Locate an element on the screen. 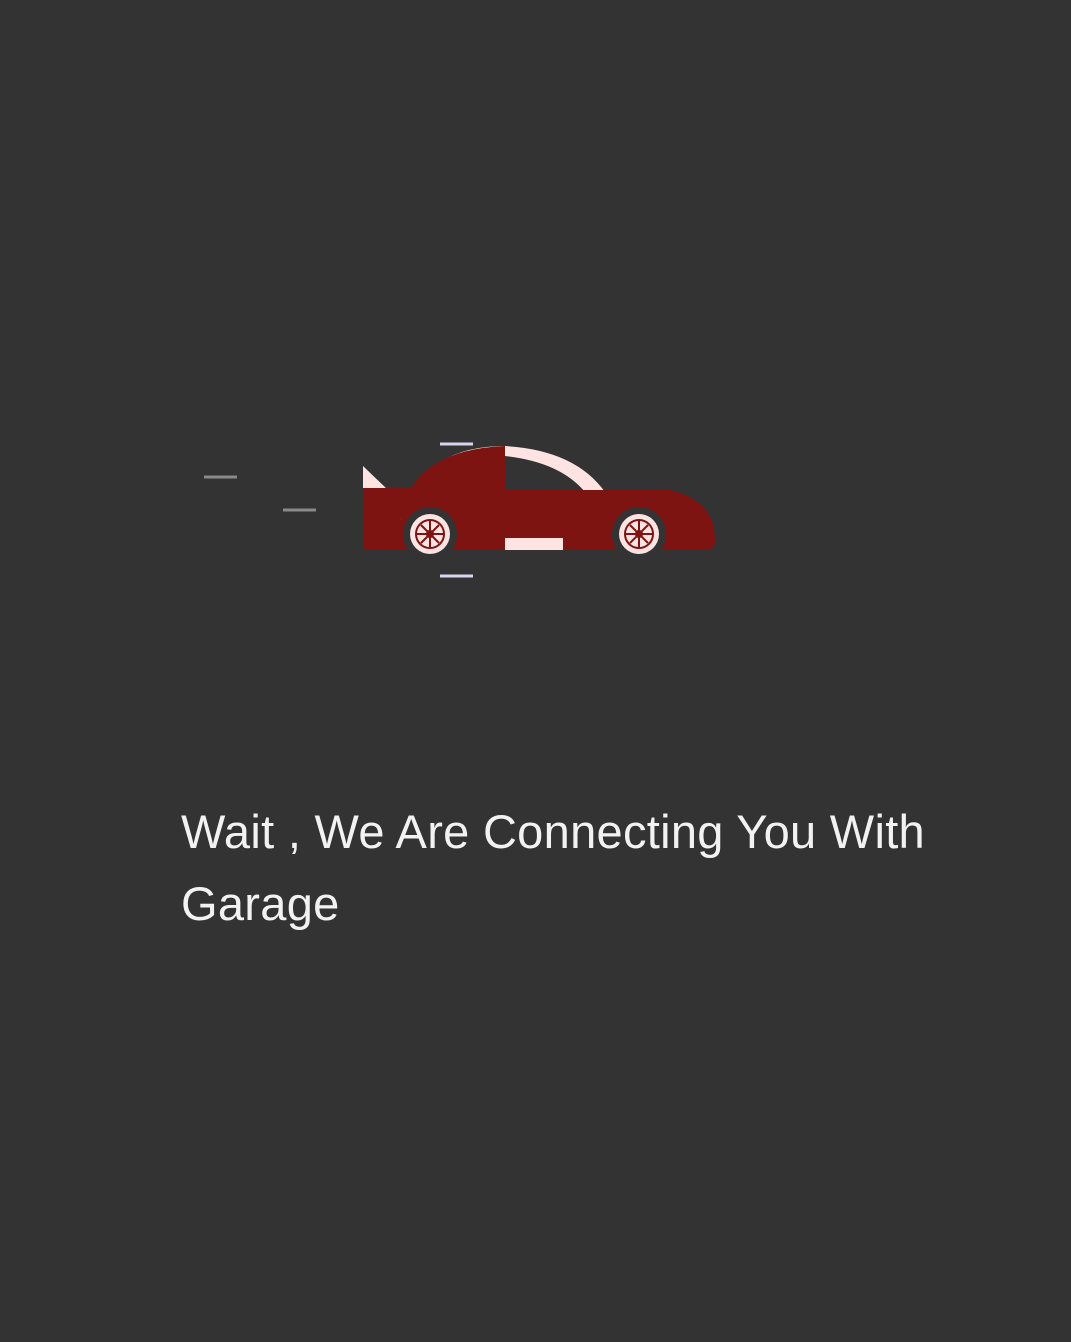 This screenshot has width=1071, height=1342. front-wheel-icon is located at coordinates (639, 534).